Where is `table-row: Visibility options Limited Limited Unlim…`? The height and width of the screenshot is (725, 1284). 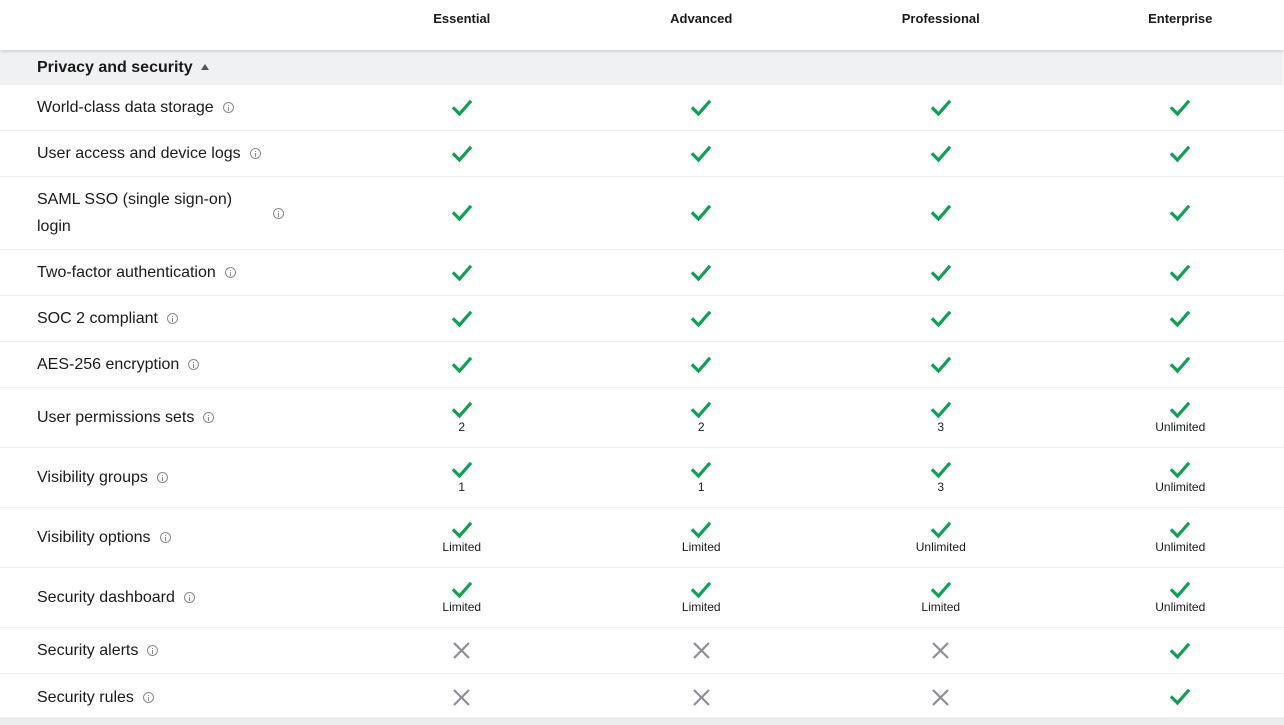 table-row: Visibility options Limited Limited Unlim… is located at coordinates (642, 538).